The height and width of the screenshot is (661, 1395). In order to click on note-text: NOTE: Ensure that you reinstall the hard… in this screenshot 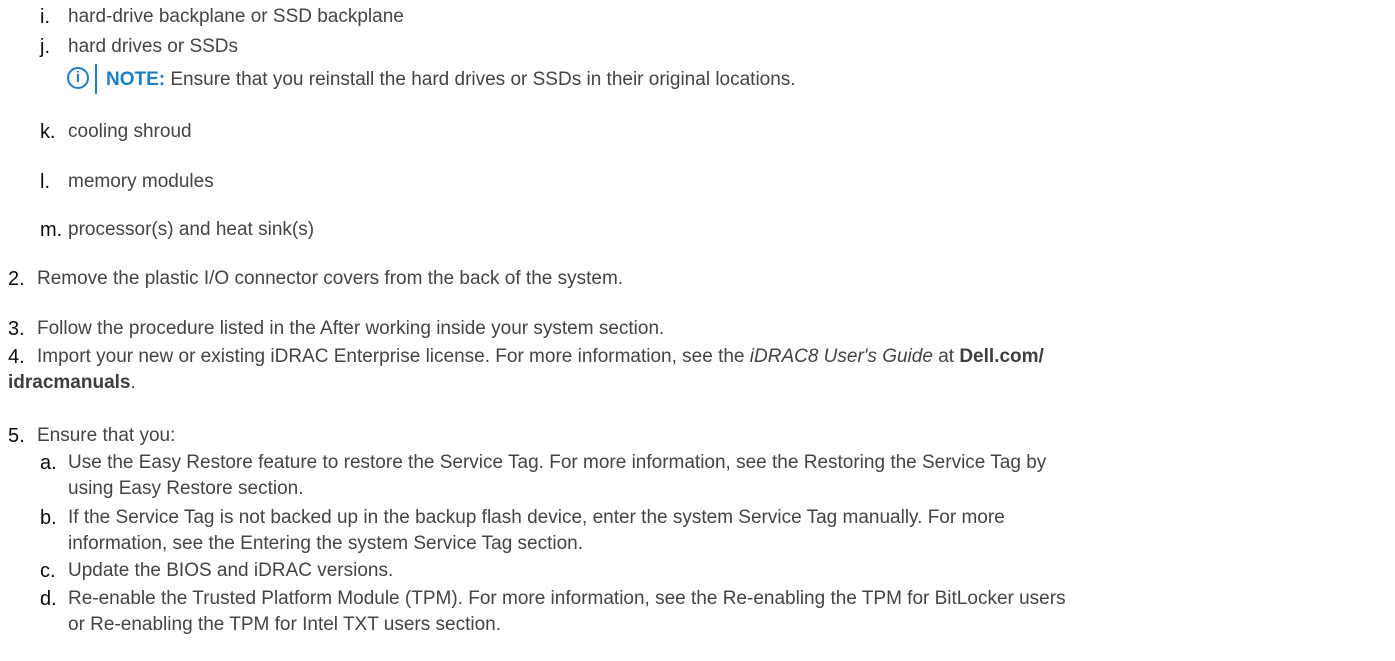, I will do `click(451, 80)`.